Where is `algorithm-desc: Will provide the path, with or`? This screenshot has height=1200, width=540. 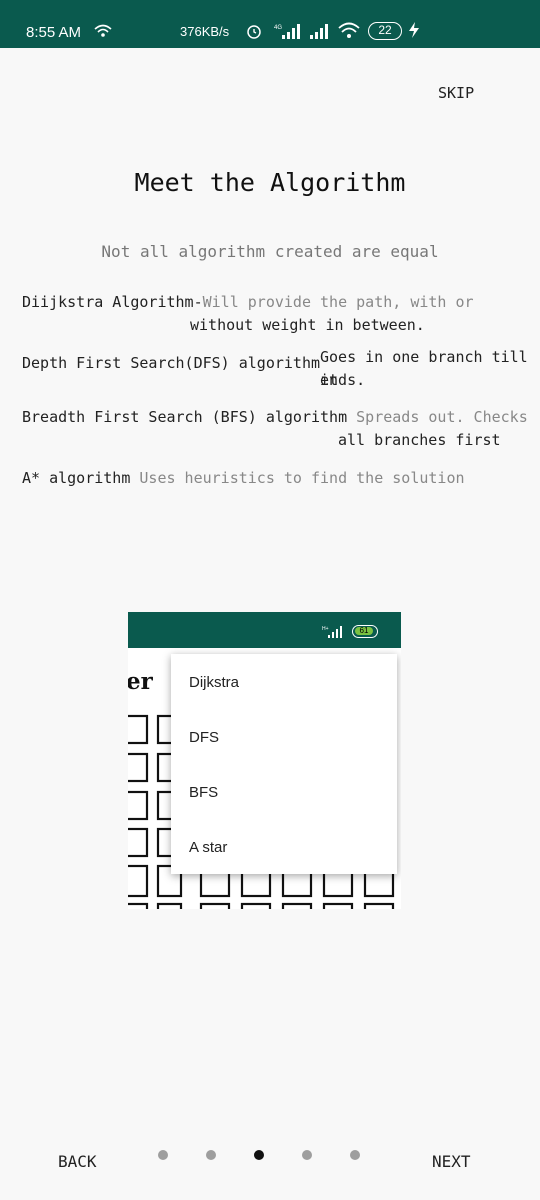 algorithm-desc: Will provide the path, with or is located at coordinates (338, 302).